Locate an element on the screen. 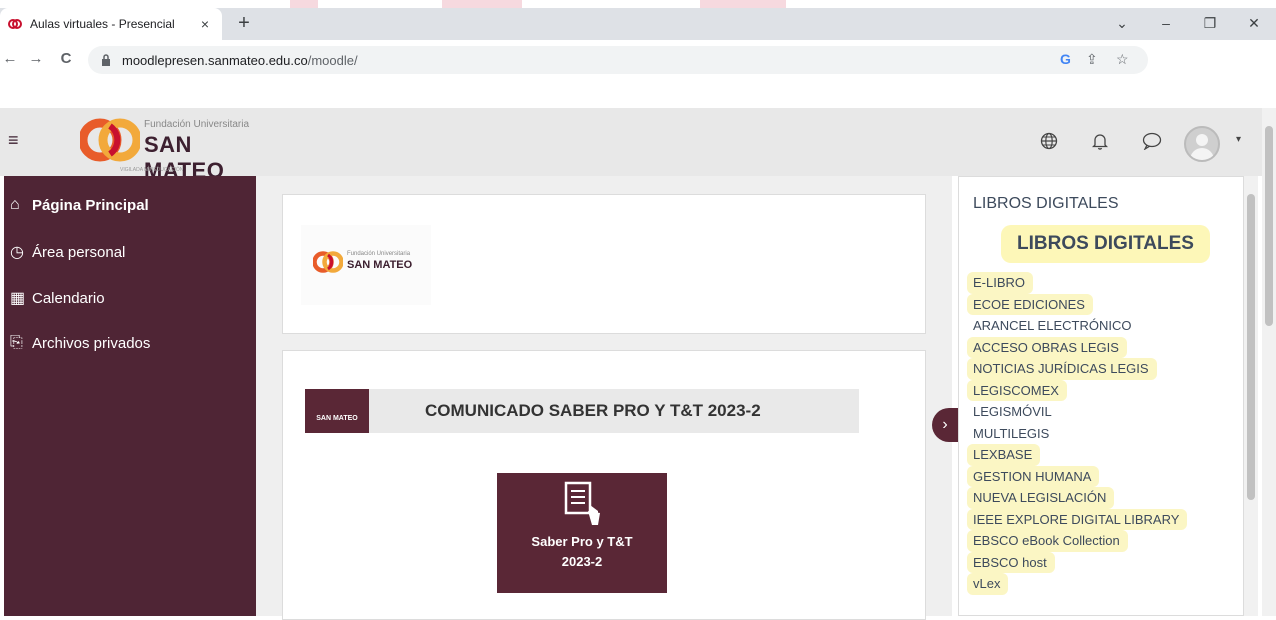  tab-close-icon: × is located at coordinates (205, 24).